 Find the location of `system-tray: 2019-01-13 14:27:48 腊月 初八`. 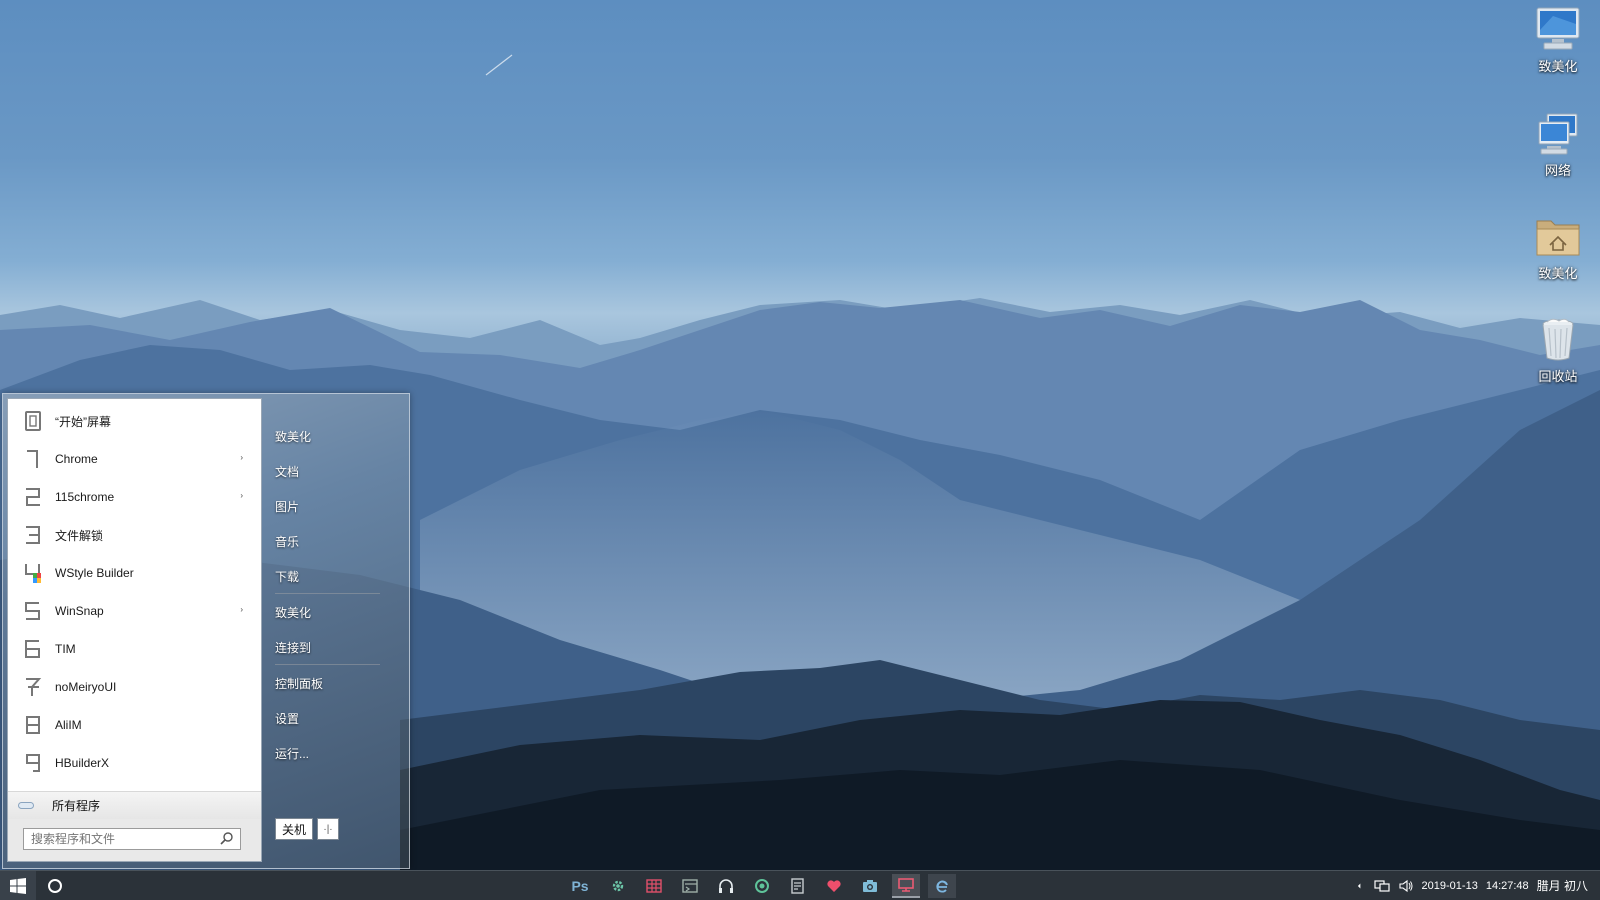

system-tray: 2019-01-13 14:27:48 腊月 初八 is located at coordinates (1478, 885).